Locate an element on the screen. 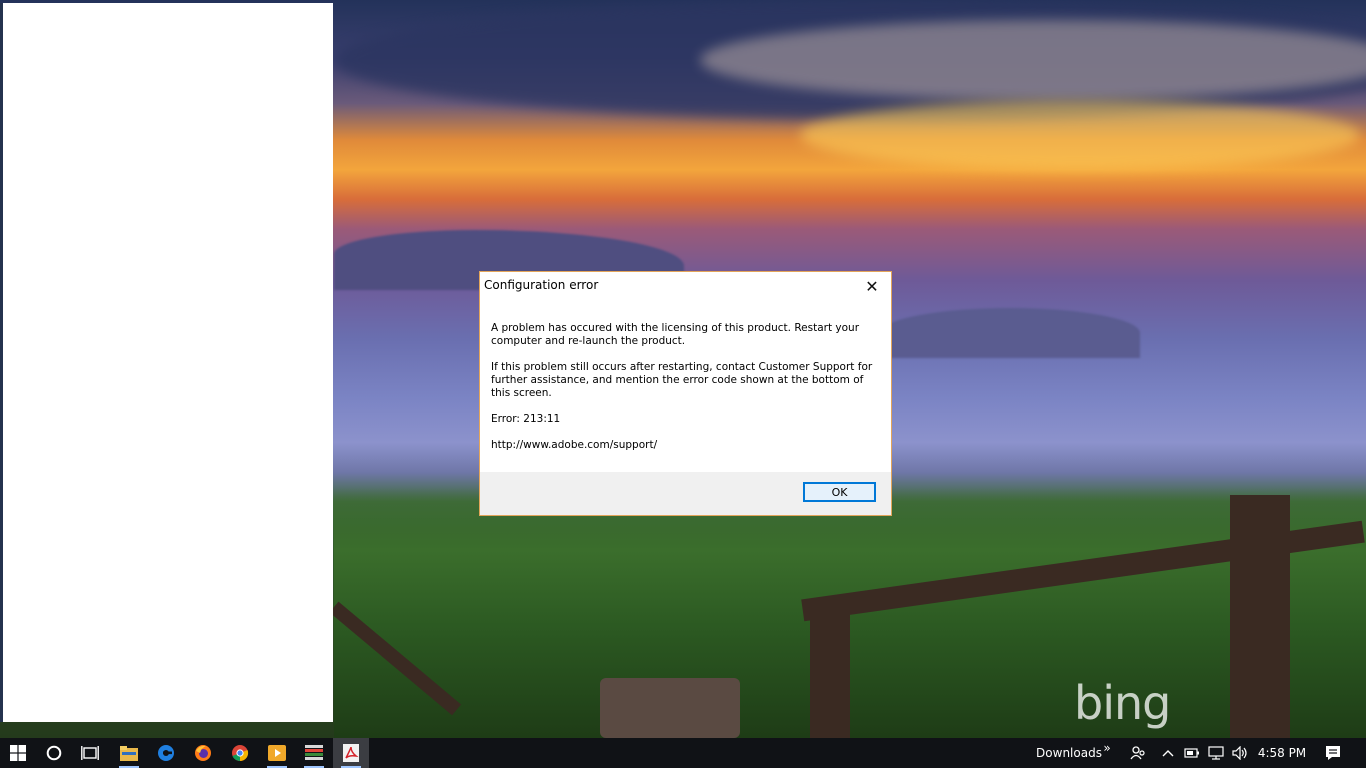 This screenshot has height=768, width=1366. bing-watermark: bing is located at coordinates (1122, 703).